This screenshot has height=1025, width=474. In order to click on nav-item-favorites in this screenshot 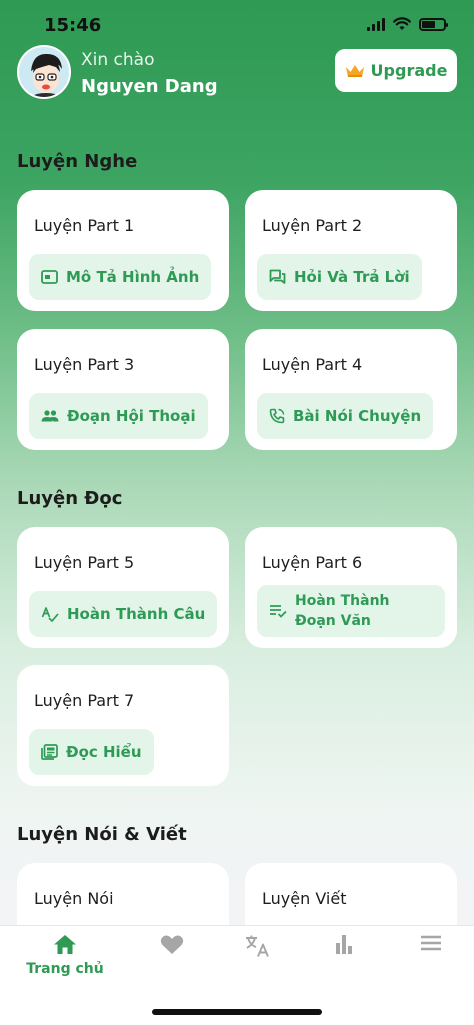, I will do `click(172, 944)`.